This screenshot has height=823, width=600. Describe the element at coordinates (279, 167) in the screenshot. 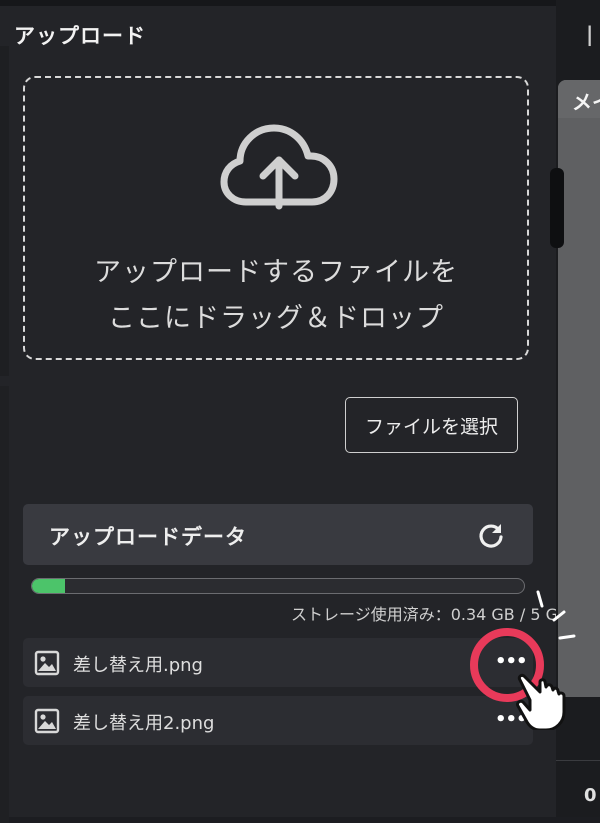

I see `cloud-upload-icon` at that location.